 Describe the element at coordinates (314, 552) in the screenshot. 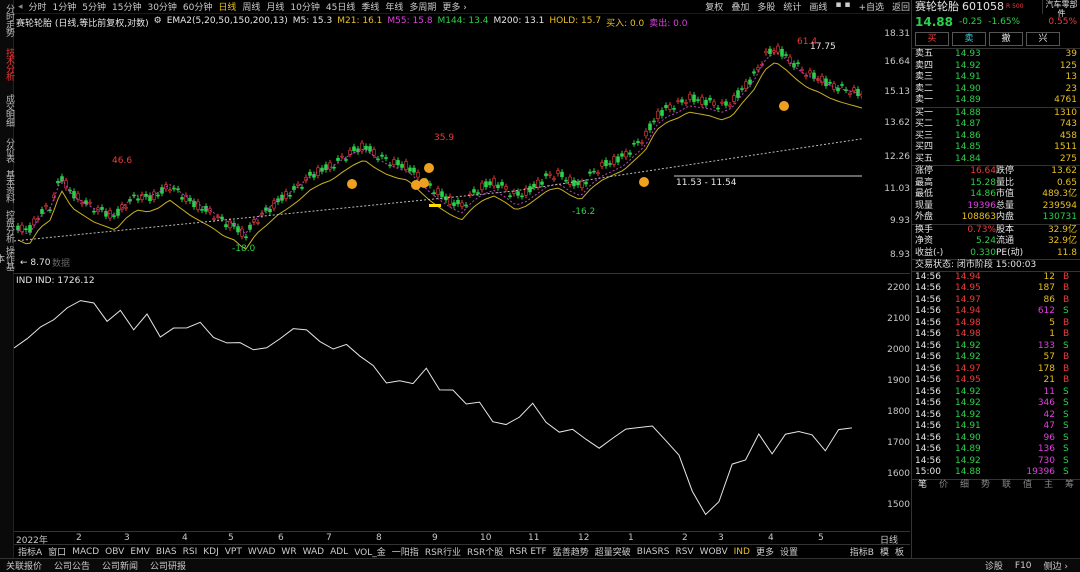

I see `tab-wad: WAD` at that location.